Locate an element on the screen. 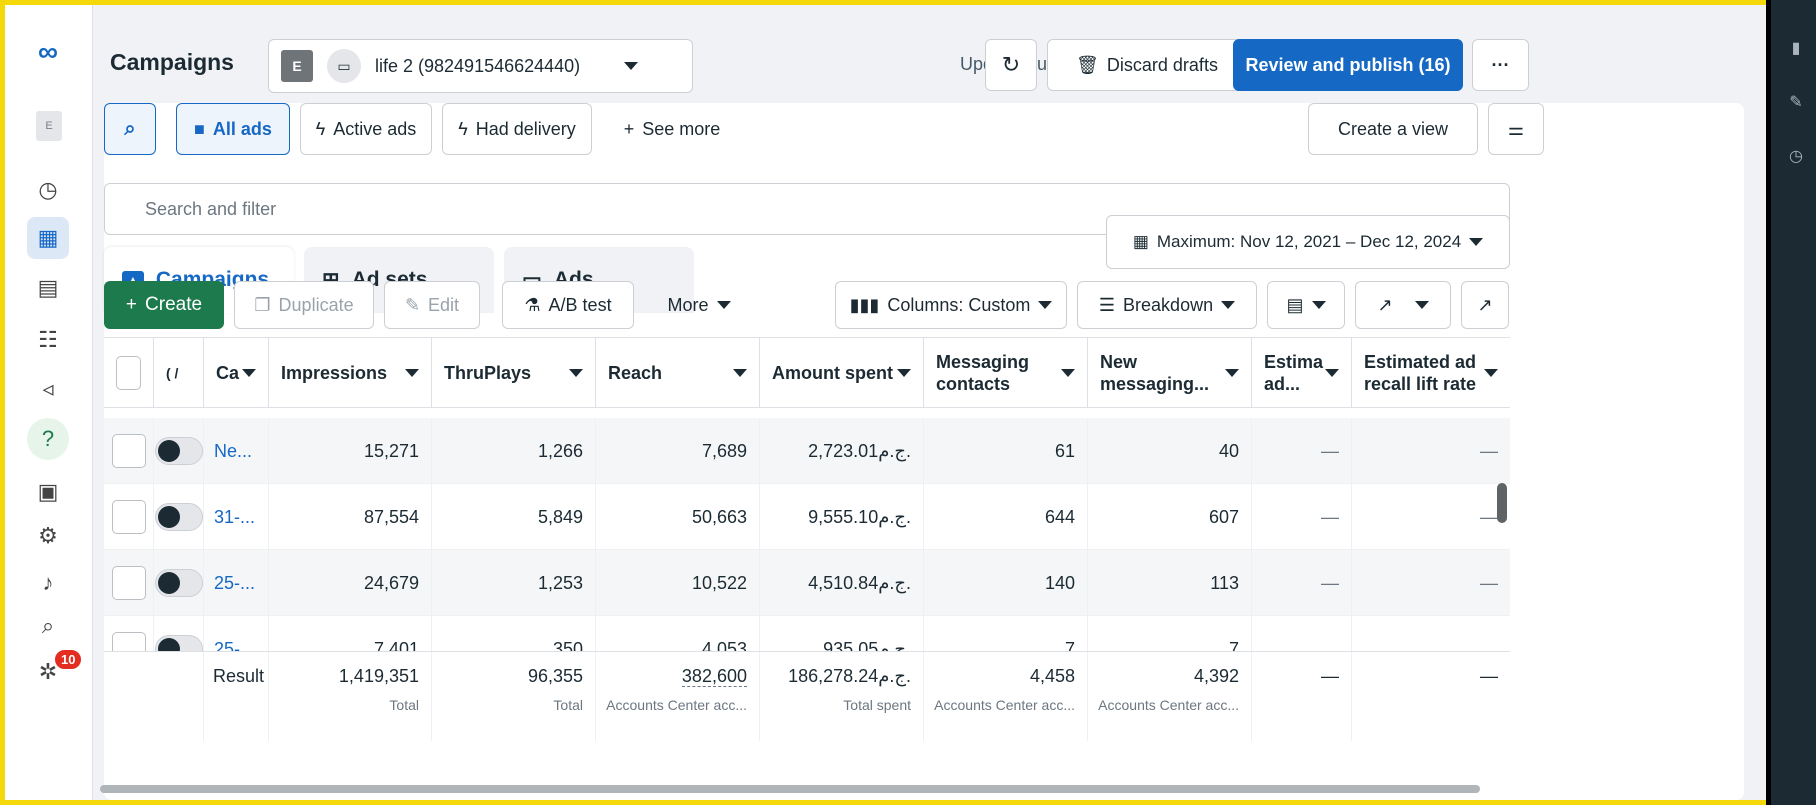 The height and width of the screenshot is (805, 1816). campaigns-table-icon: ▦ is located at coordinates (48, 238).